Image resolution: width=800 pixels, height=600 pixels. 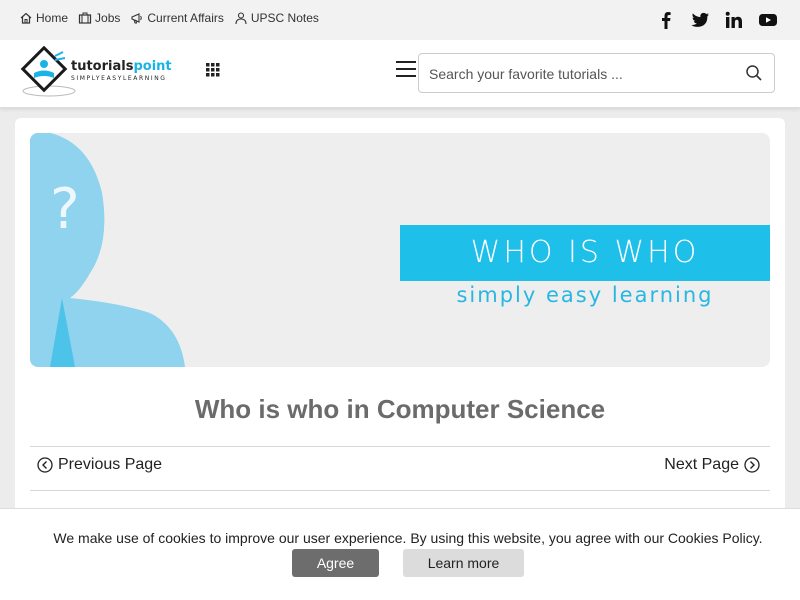 I want to click on top-link-current-affairs: Current Affairs, so click(x=177, y=18).